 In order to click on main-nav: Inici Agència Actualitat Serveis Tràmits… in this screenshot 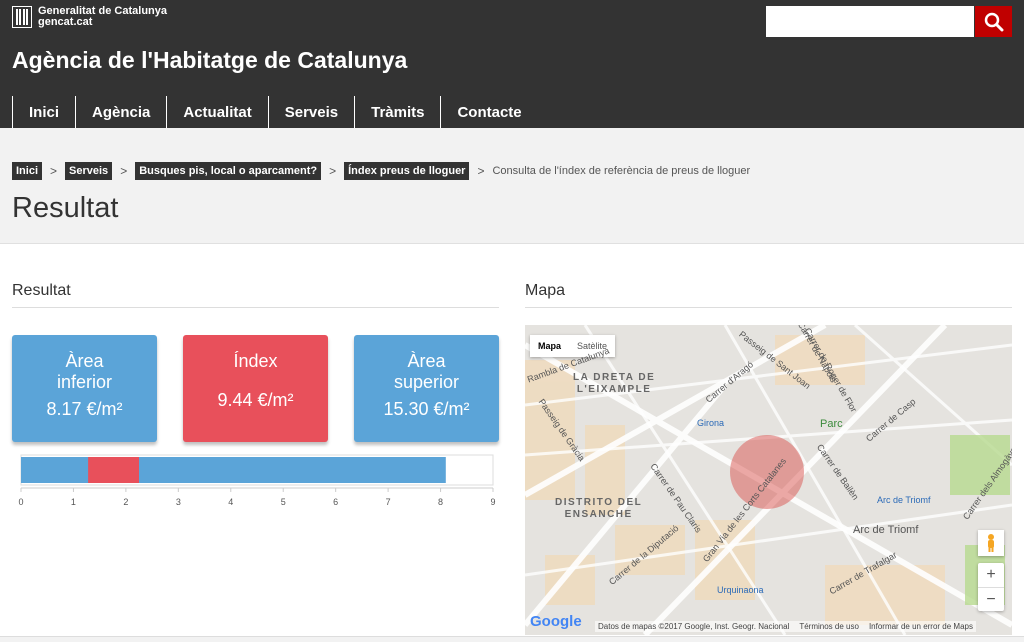, I will do `click(275, 112)`.